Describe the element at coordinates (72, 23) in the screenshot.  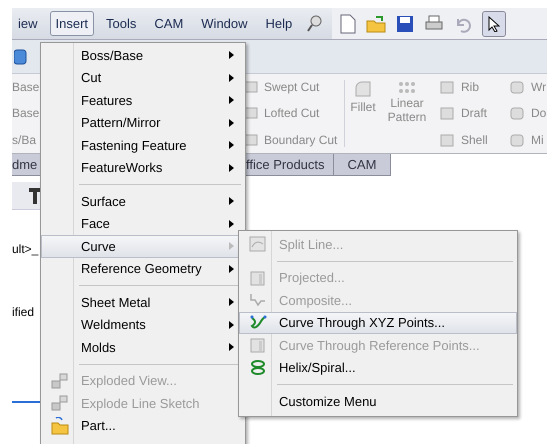
I see `menu-bar-item: Insert` at that location.